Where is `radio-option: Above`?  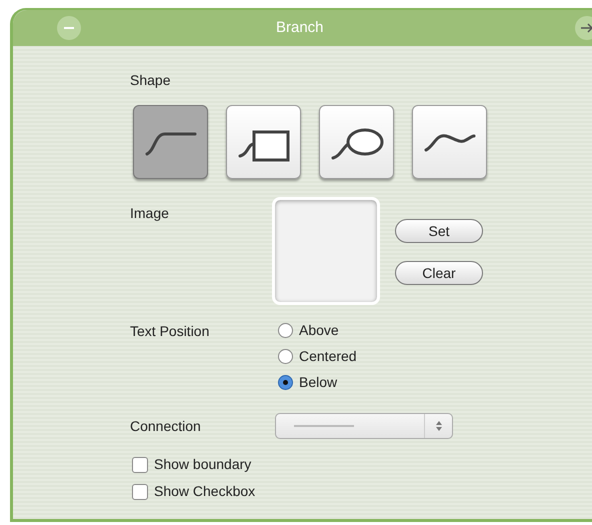 radio-option: Above is located at coordinates (317, 330).